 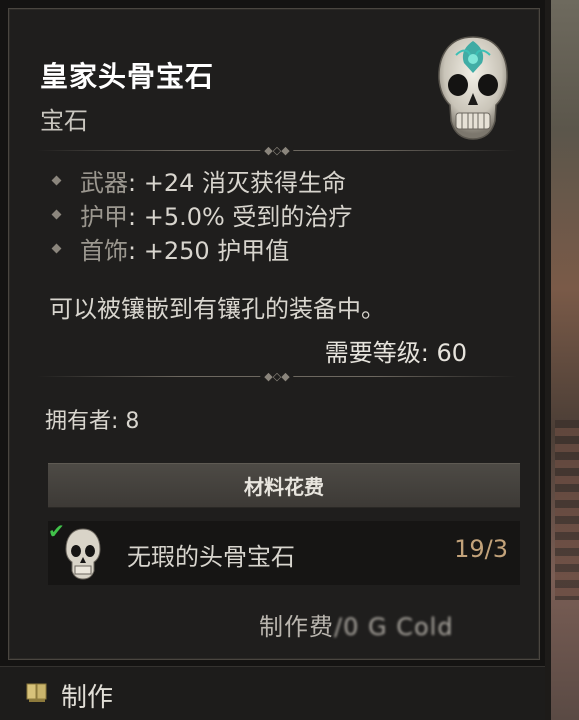 I want to click on book-icon, so click(x=36, y=692).